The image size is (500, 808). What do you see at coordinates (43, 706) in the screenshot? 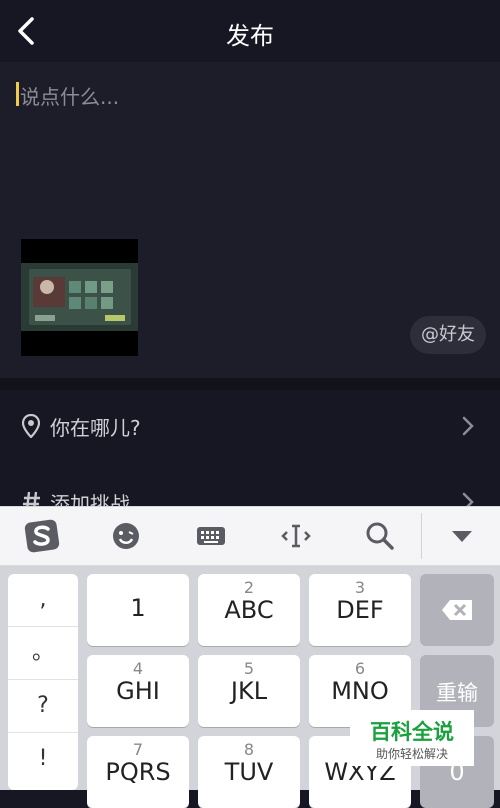
I see `punct-key: ?` at bounding box center [43, 706].